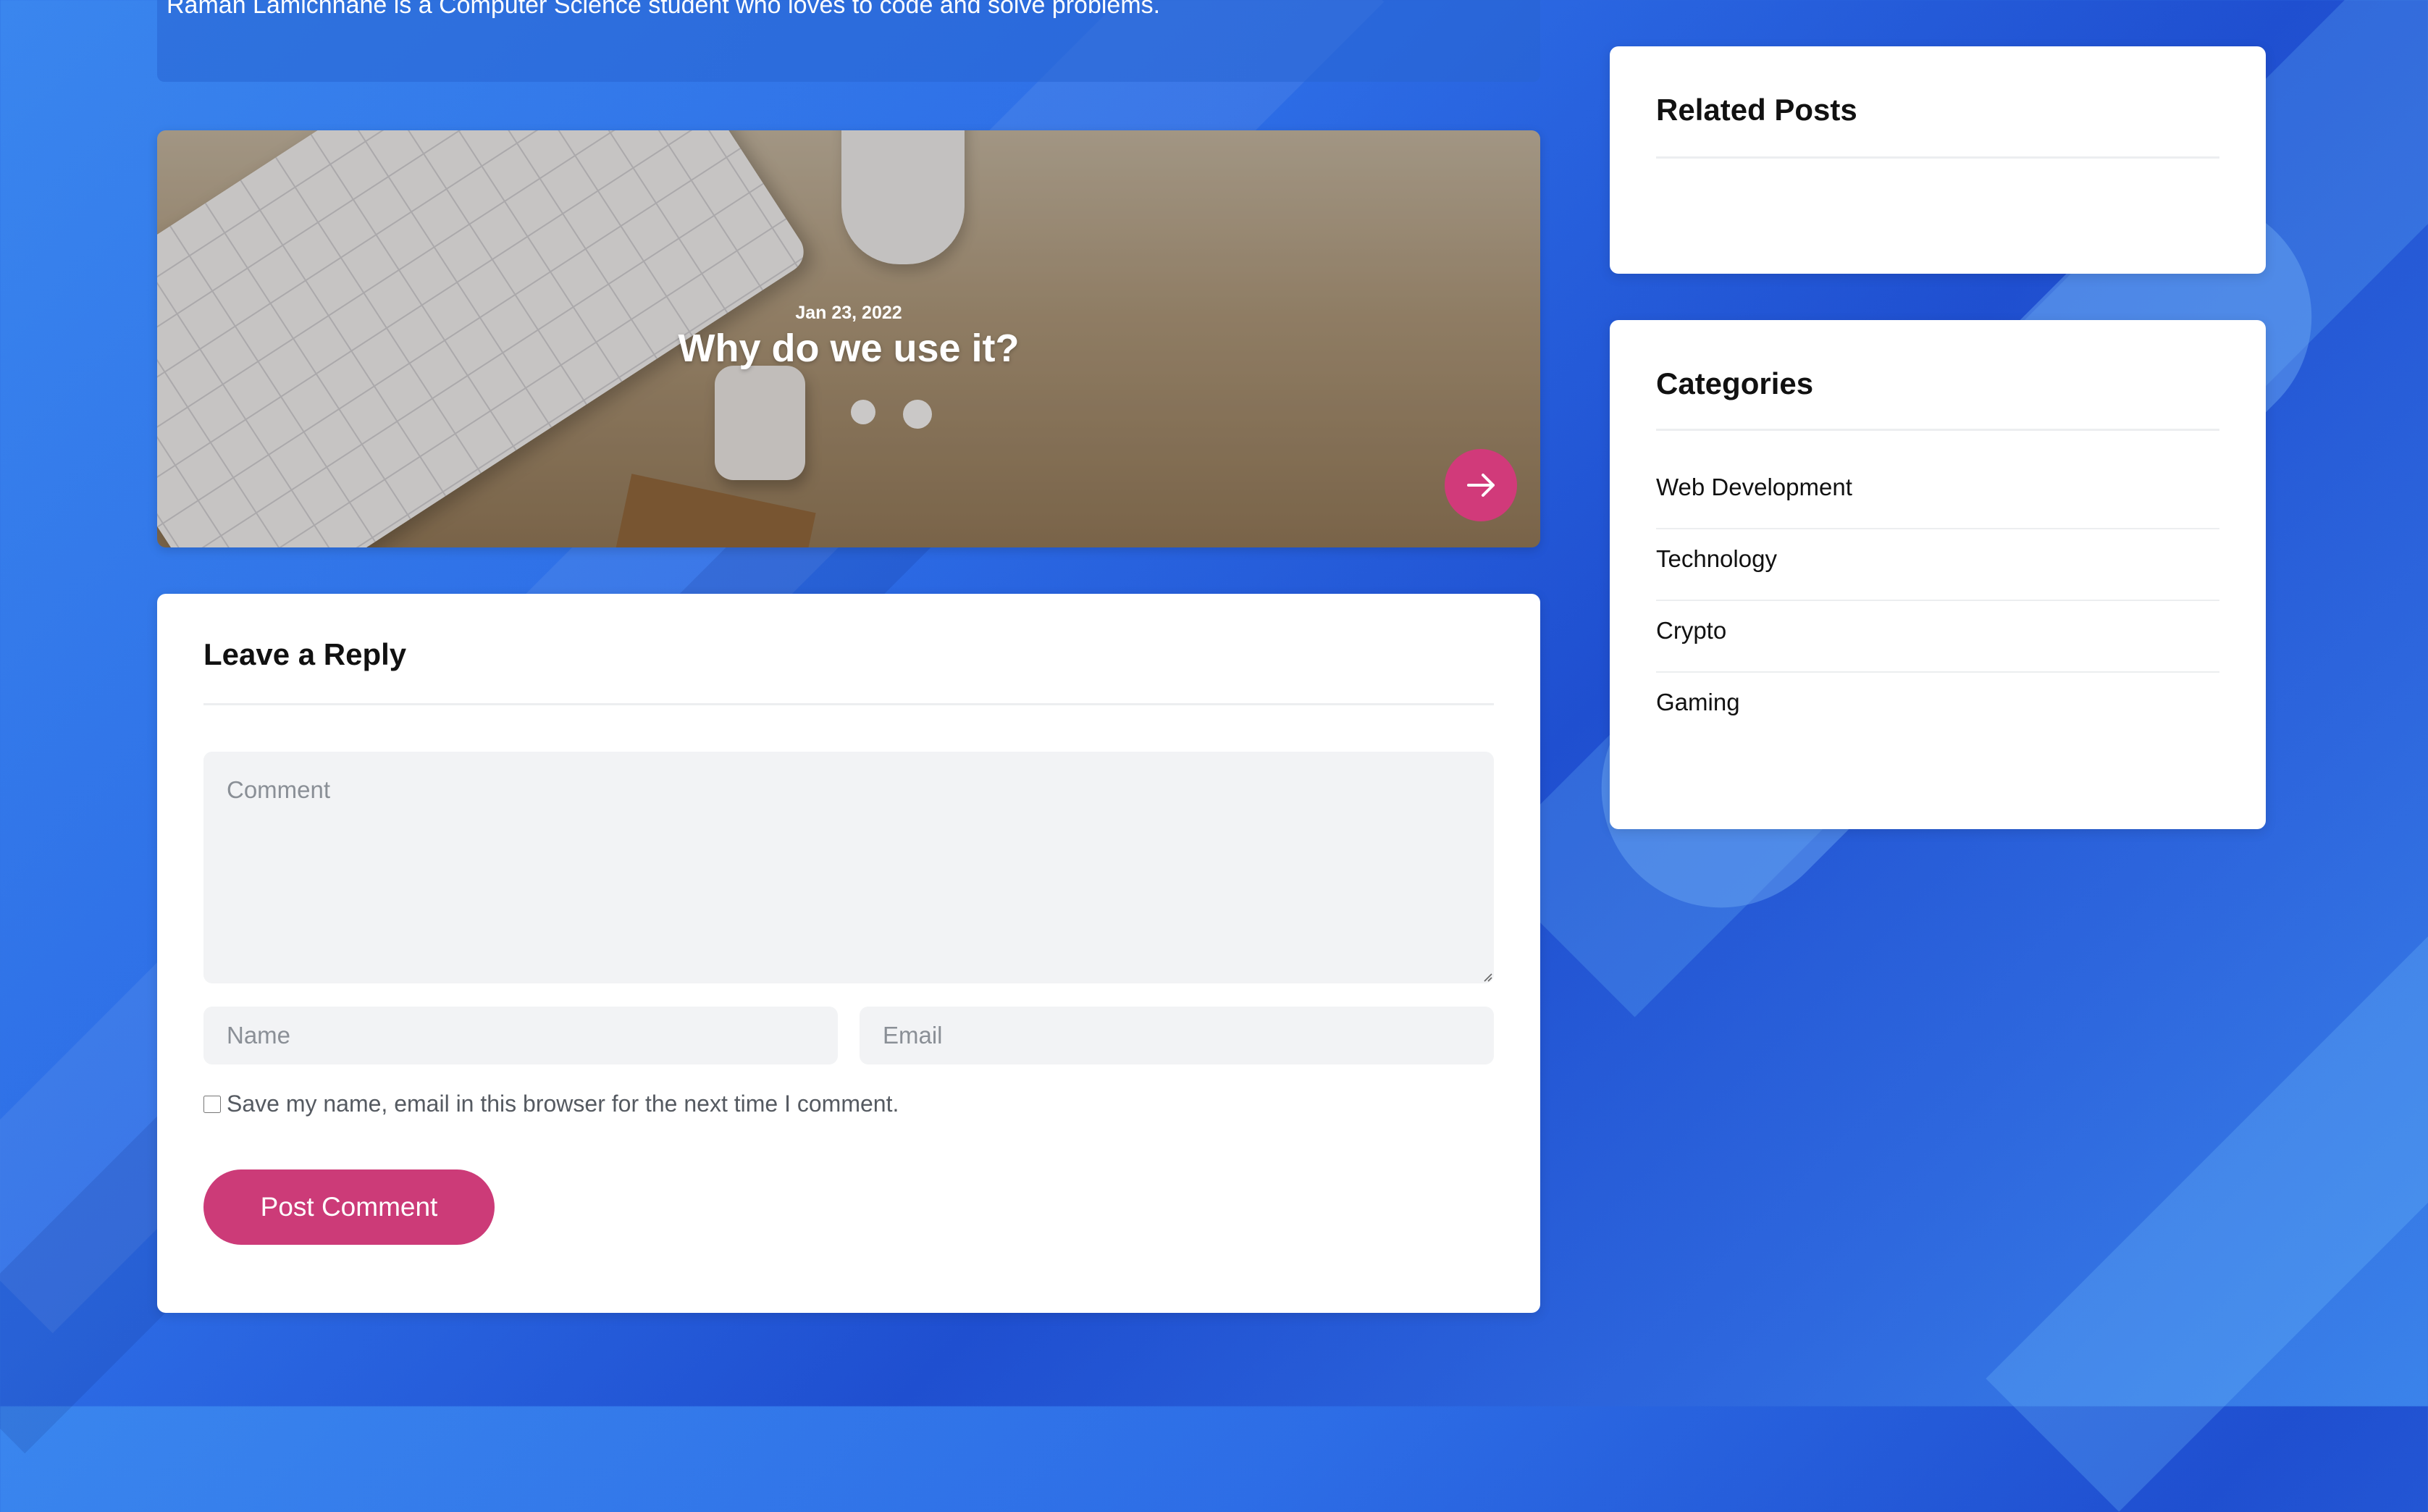 The width and height of the screenshot is (2428, 1512). I want to click on categories-heading: Categories, so click(1735, 383).